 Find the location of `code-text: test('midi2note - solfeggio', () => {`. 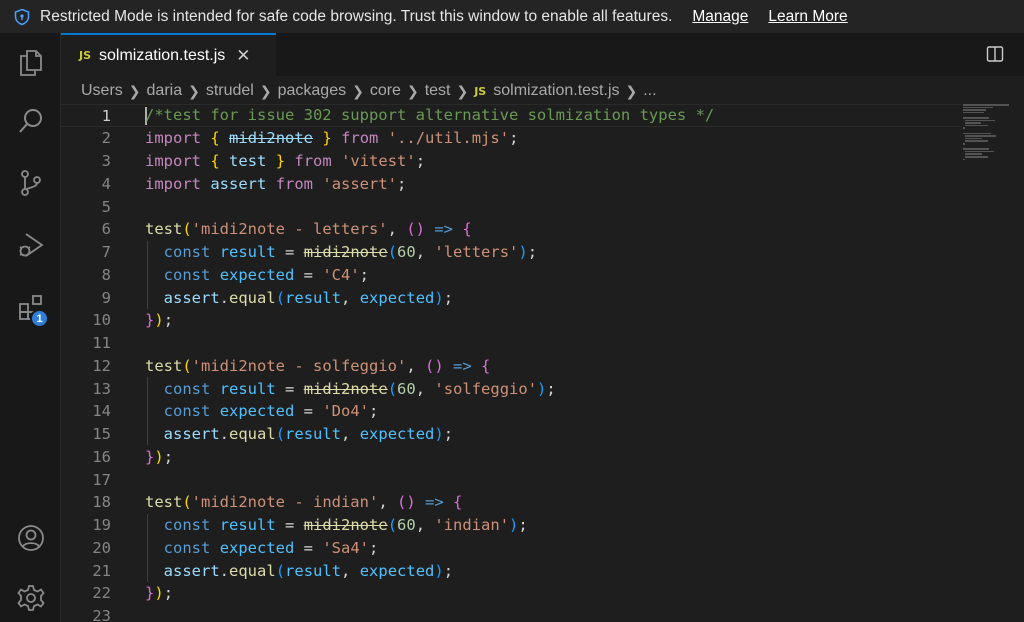

code-text: test('midi2note - solfeggio', () => { is located at coordinates (317, 366).